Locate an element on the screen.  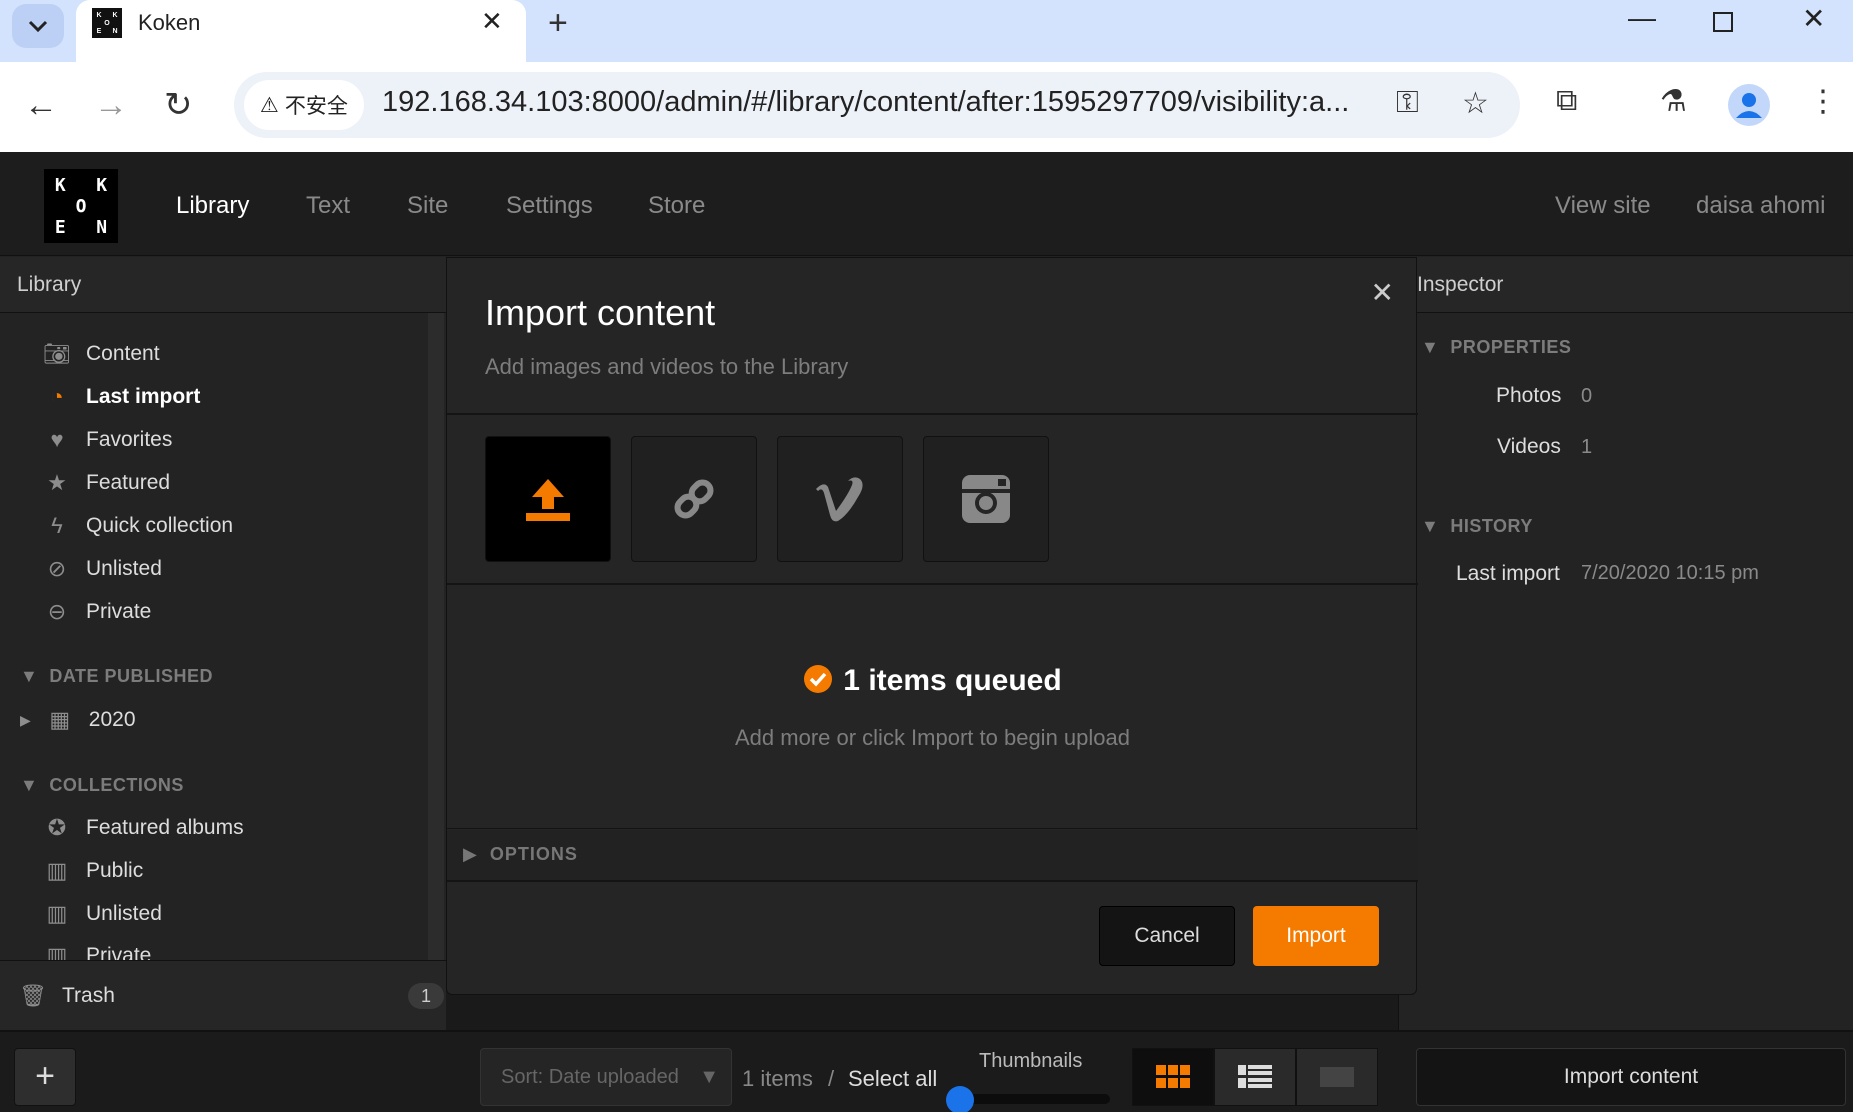
nav-store: Store is located at coordinates (676, 206).